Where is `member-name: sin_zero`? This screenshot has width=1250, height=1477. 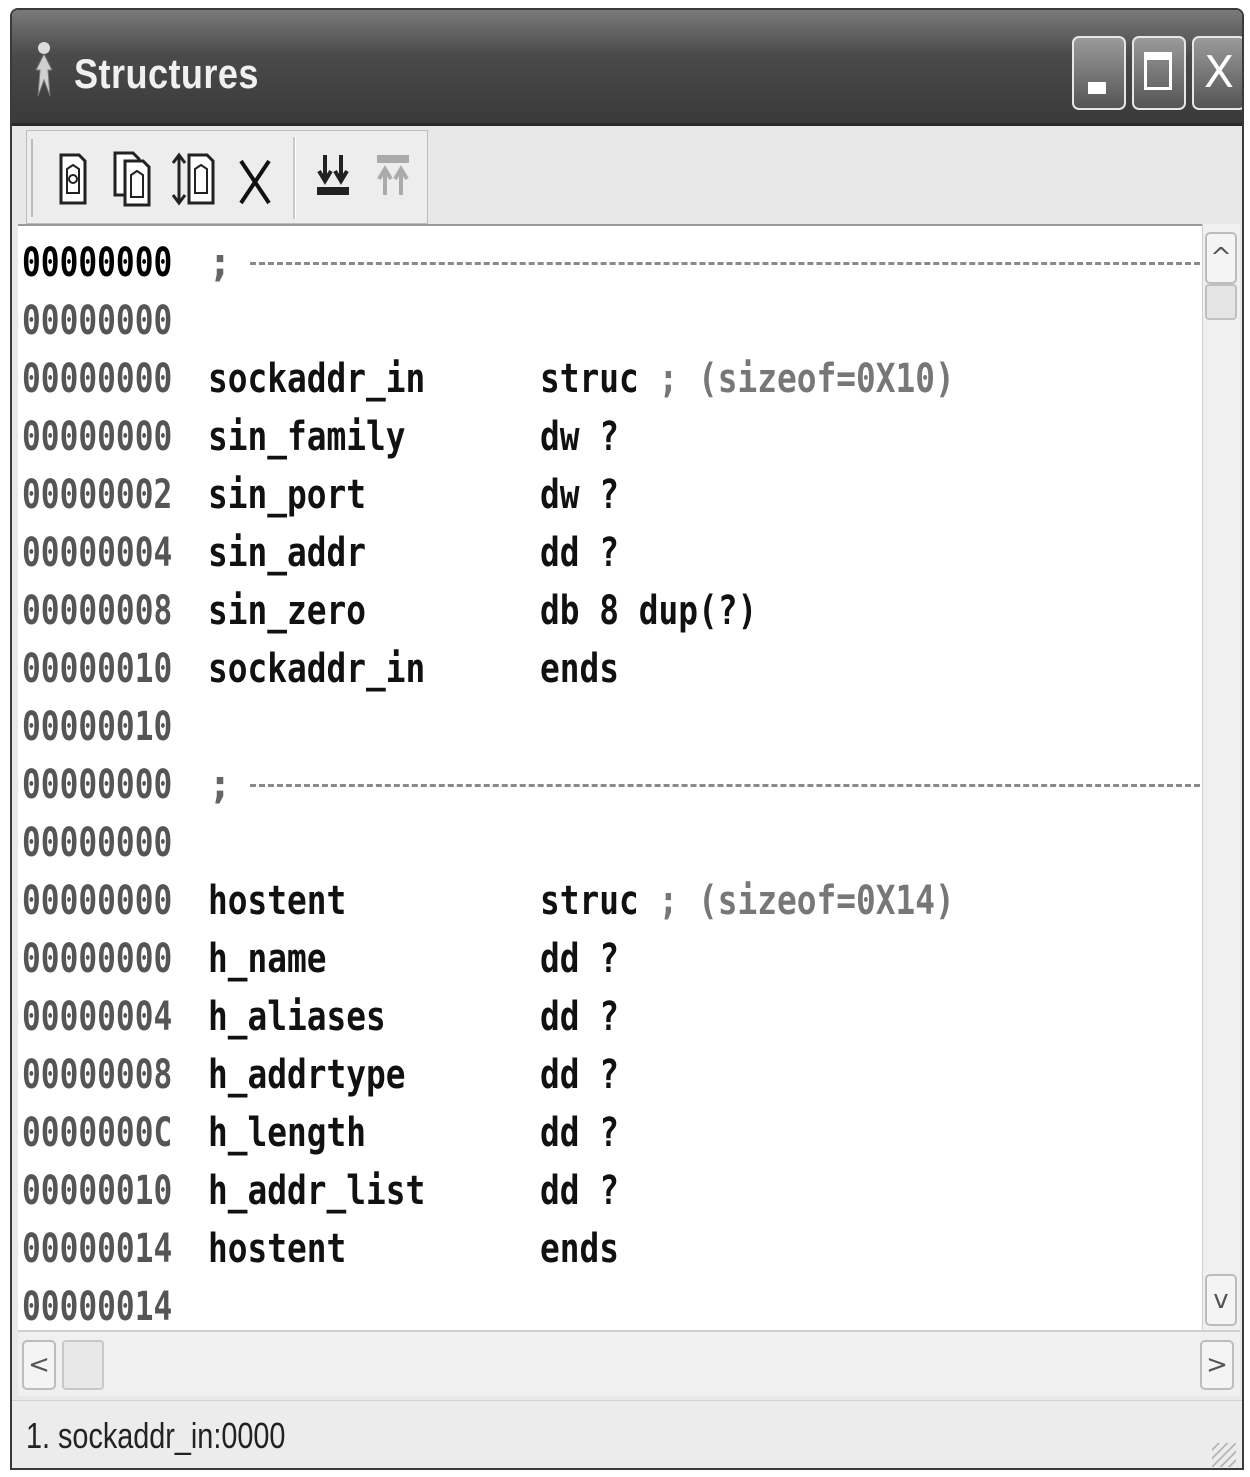 member-name: sin_zero is located at coordinates (287, 611).